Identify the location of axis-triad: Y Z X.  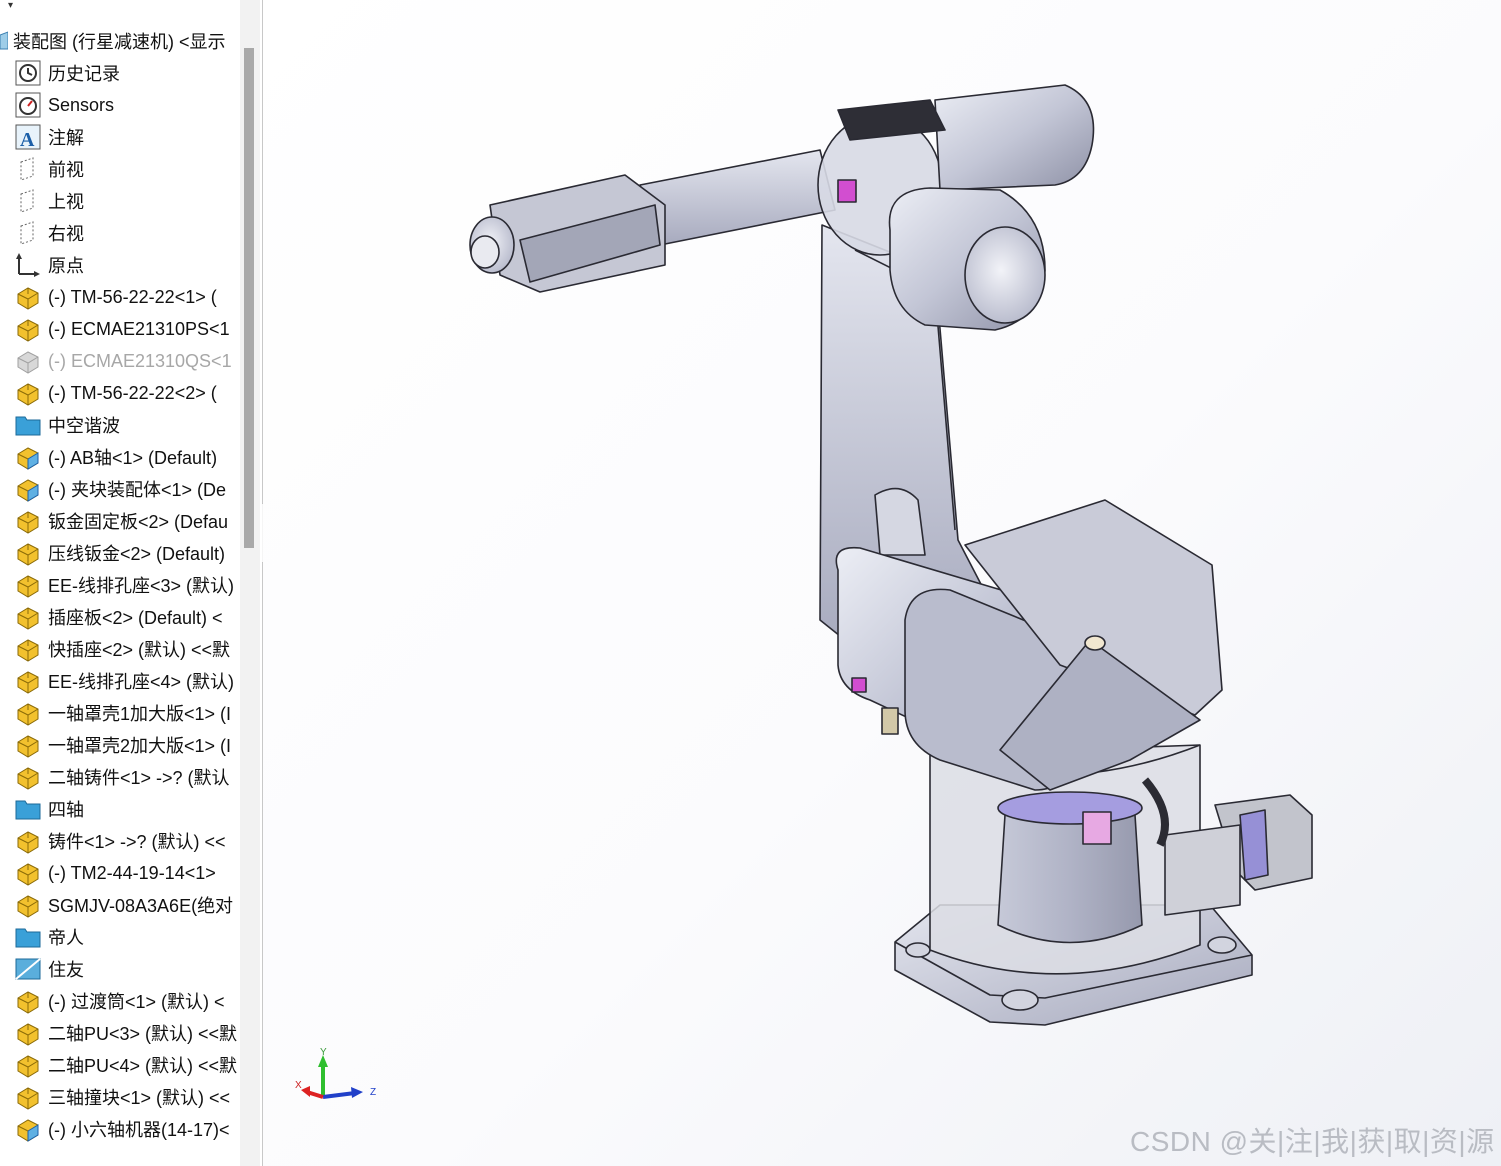
(335, 1073).